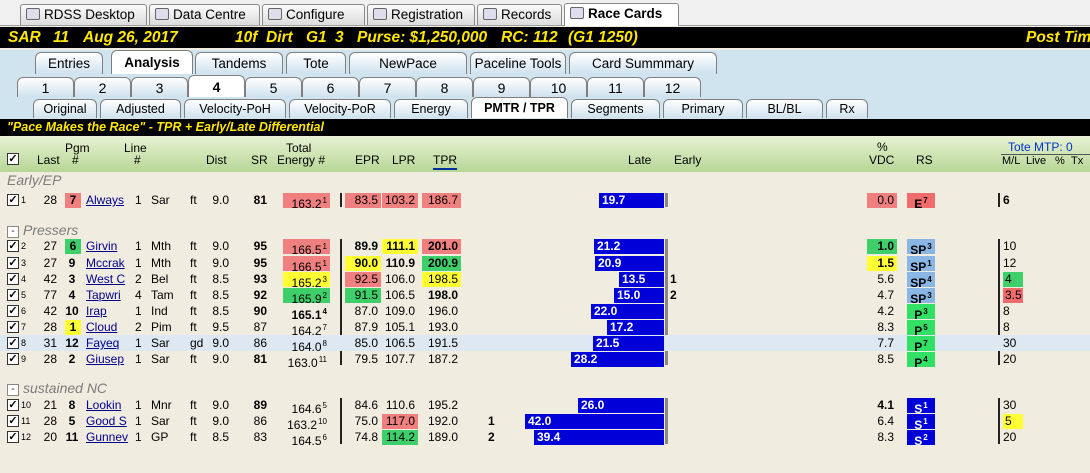 This screenshot has height=473, width=1090. I want to click on race-tab-4: 4, so click(216, 86).